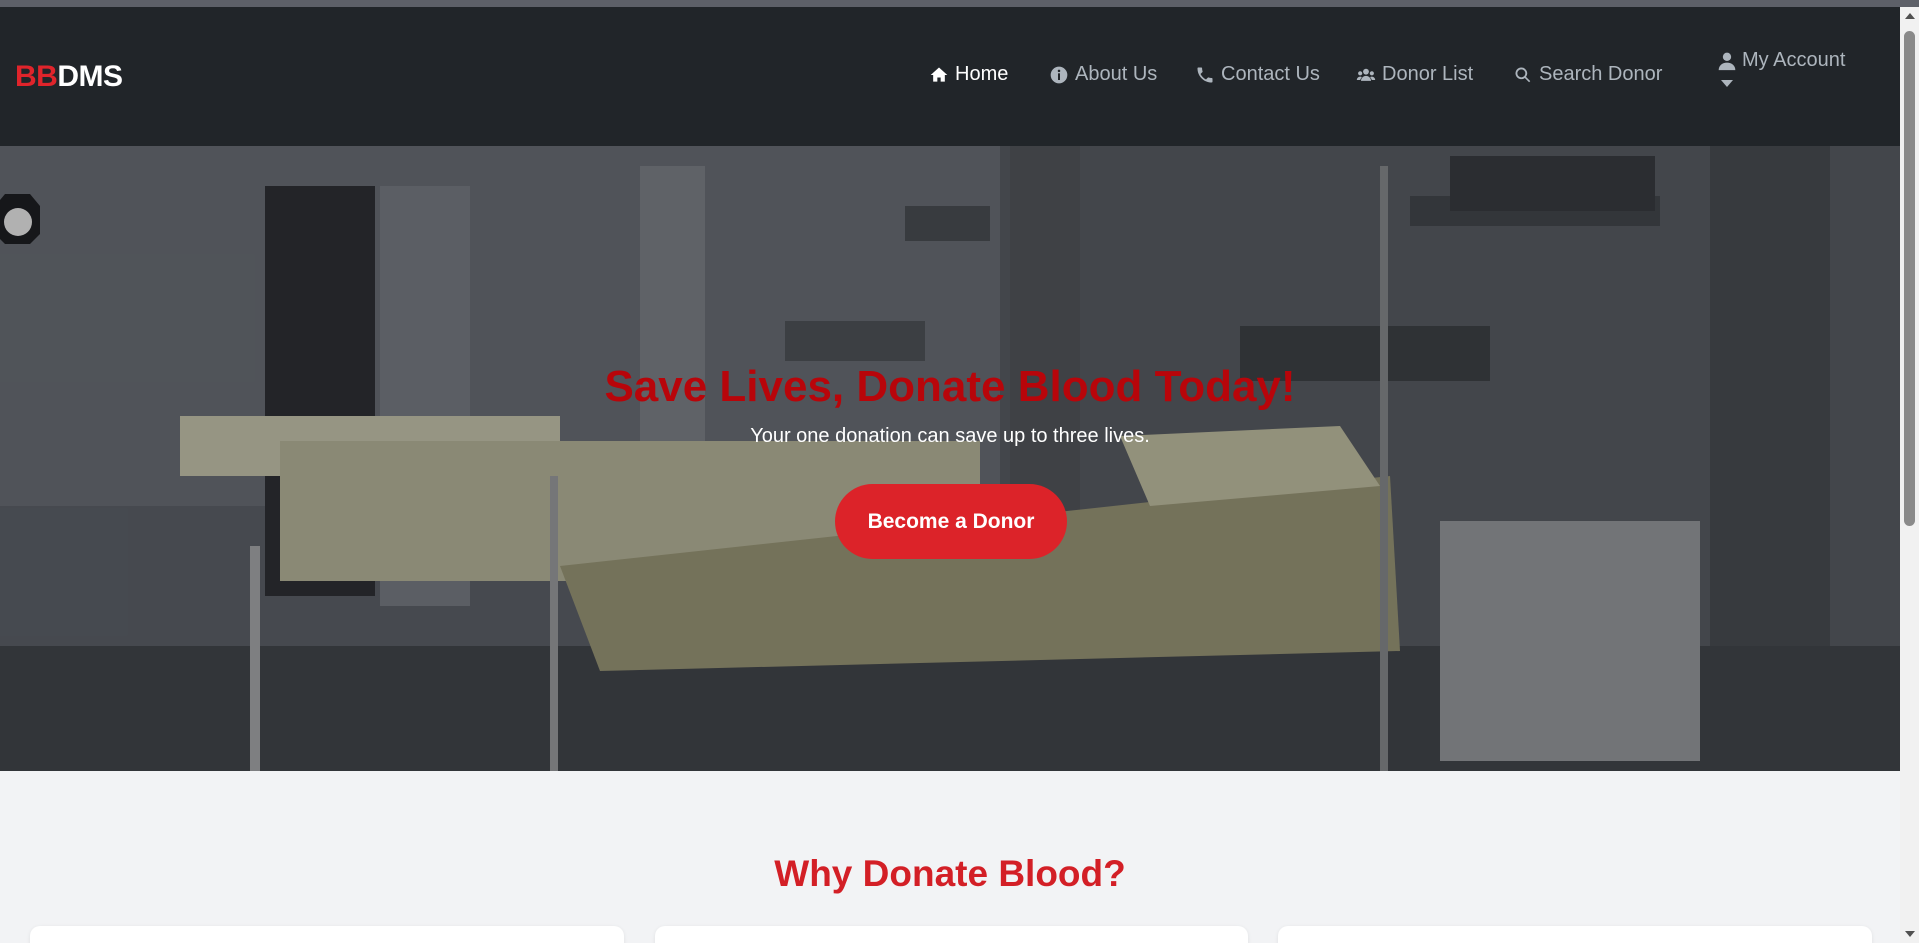 This screenshot has height=943, width=1919. What do you see at coordinates (1523, 74) in the screenshot?
I see `search-icon` at bounding box center [1523, 74].